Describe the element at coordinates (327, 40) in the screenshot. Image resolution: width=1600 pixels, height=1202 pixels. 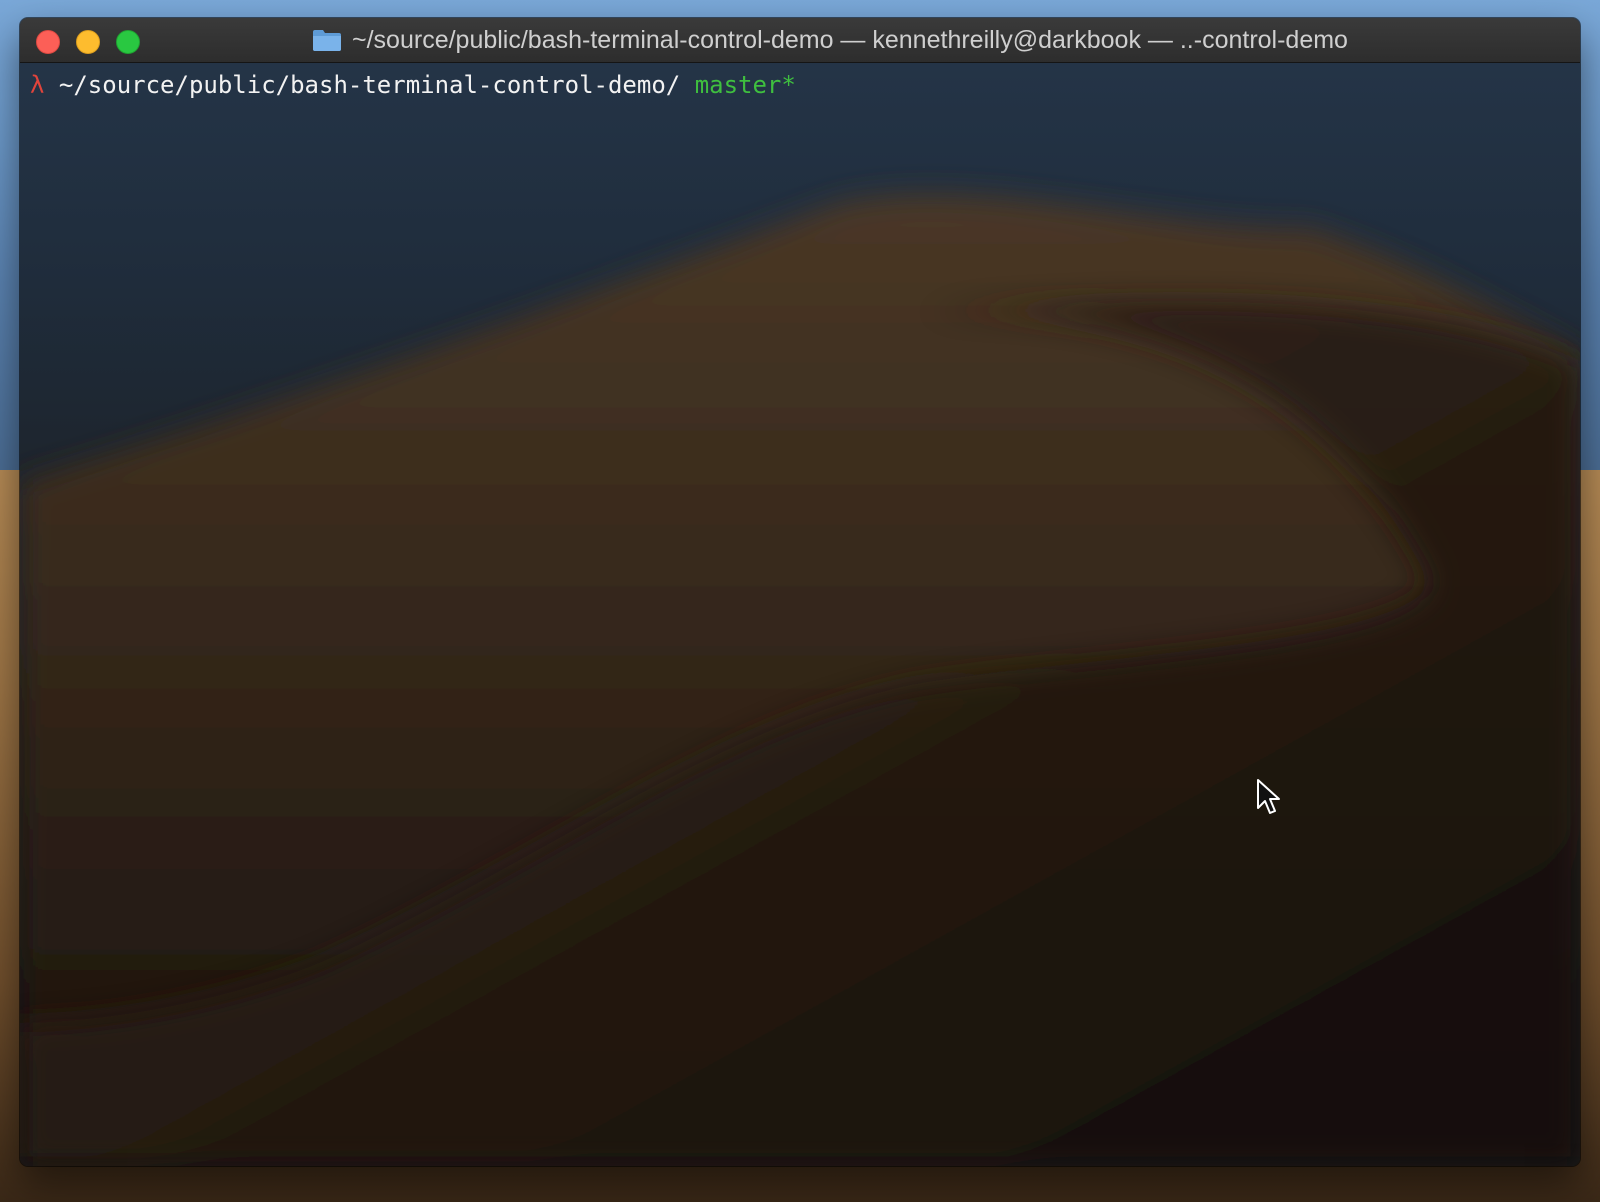
I see `folder-icon` at that location.